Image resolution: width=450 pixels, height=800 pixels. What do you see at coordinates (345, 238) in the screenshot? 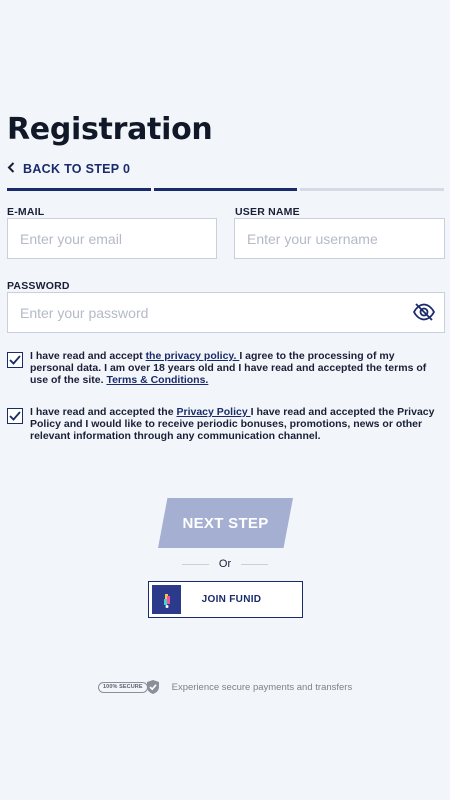
I see `username-input` at bounding box center [345, 238].